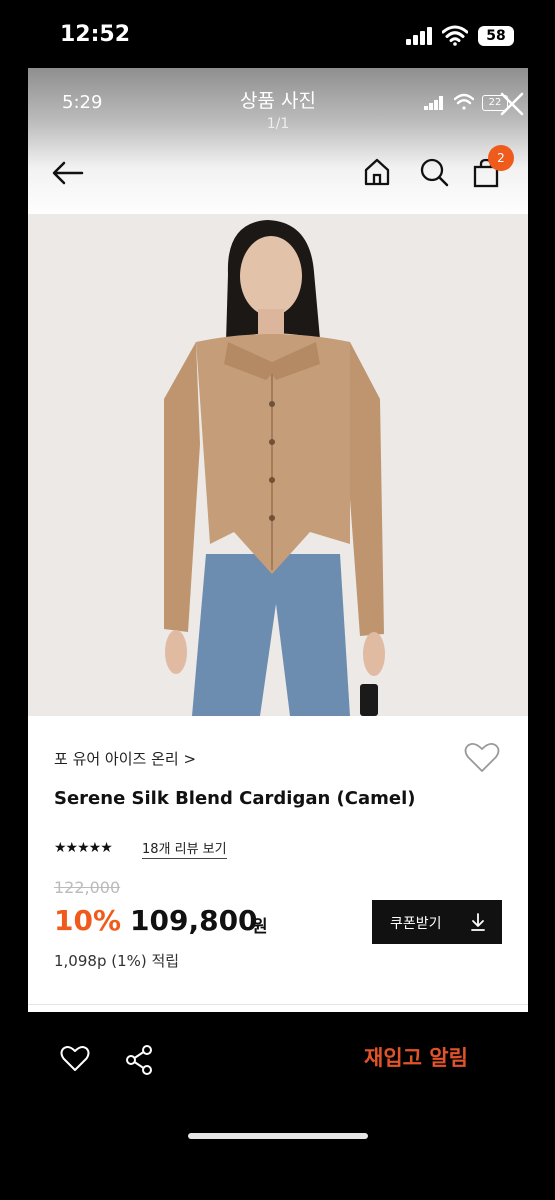 The height and width of the screenshot is (1200, 555). I want to click on photo-index: 1/1, so click(278, 124).